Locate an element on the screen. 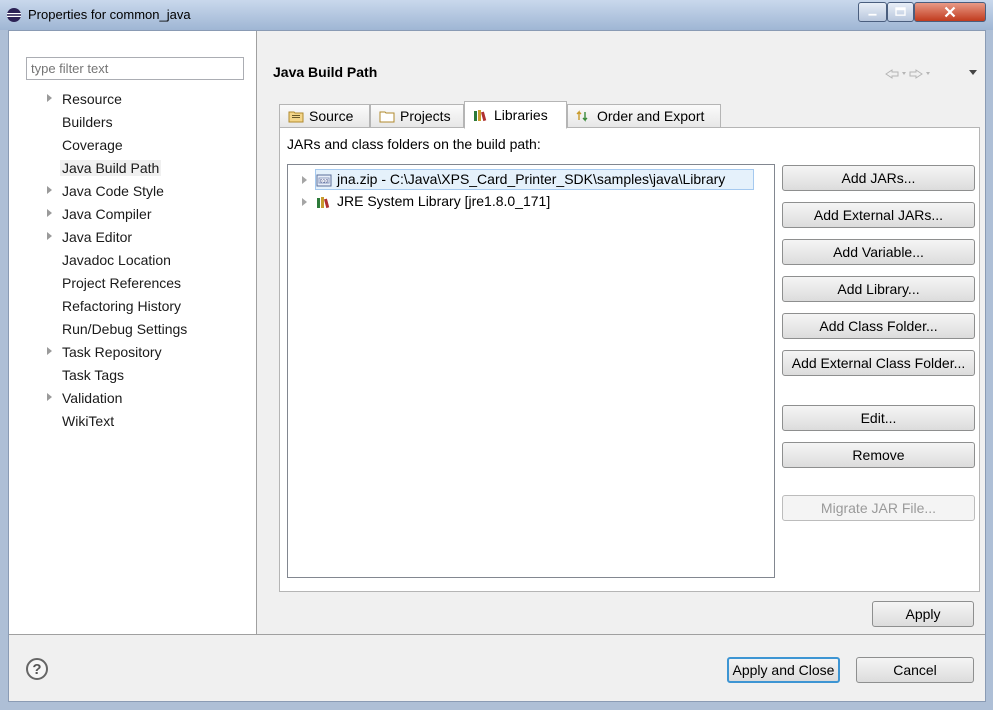 This screenshot has width=993, height=710. svg-text: 010 is located at coordinates (324, 181).